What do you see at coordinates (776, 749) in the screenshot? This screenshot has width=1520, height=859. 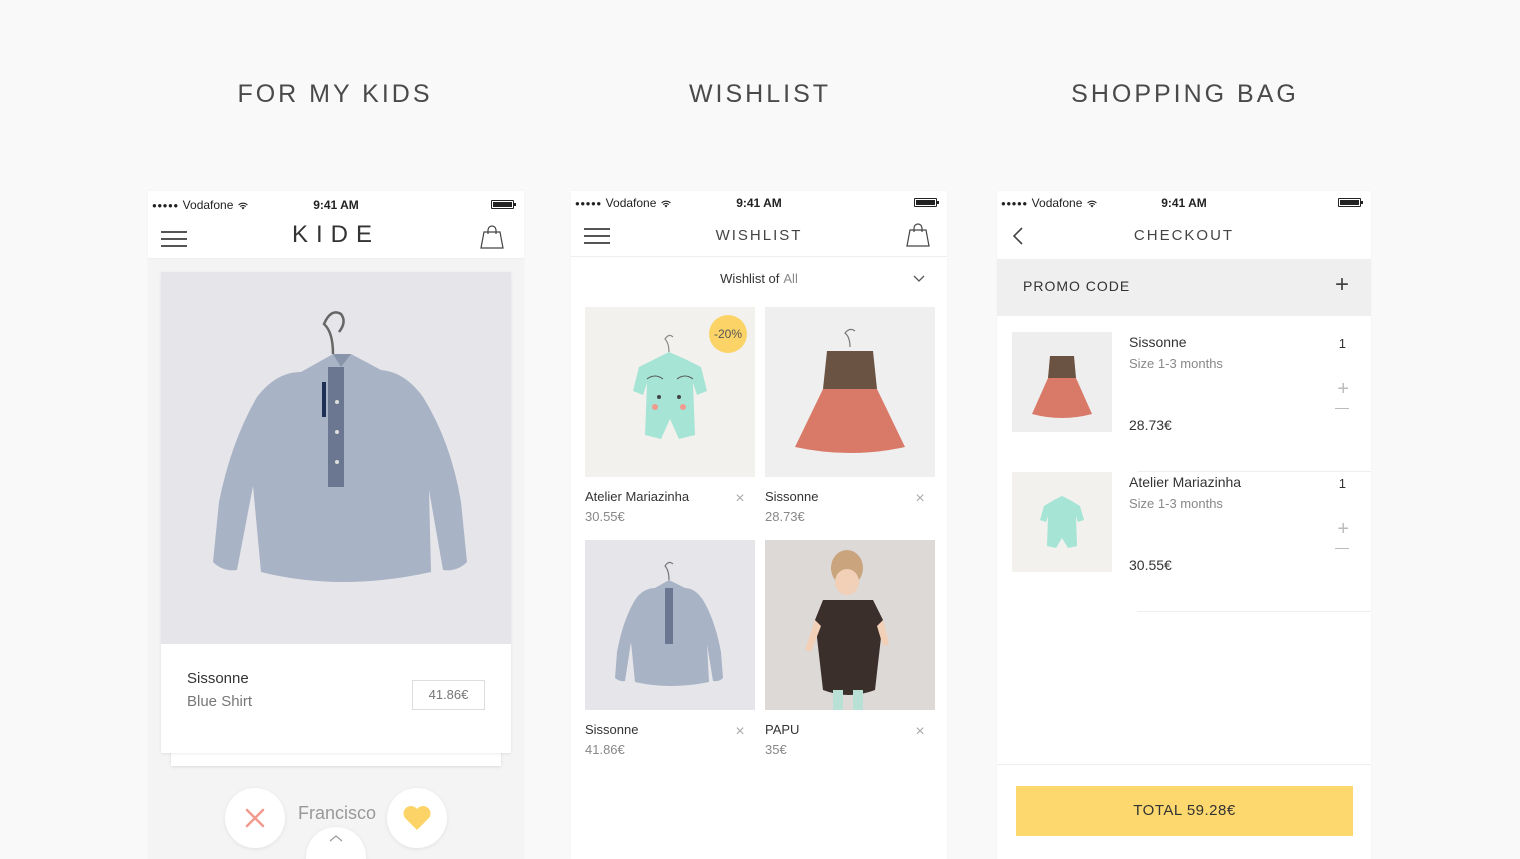 I see `item-price: 35€` at bounding box center [776, 749].